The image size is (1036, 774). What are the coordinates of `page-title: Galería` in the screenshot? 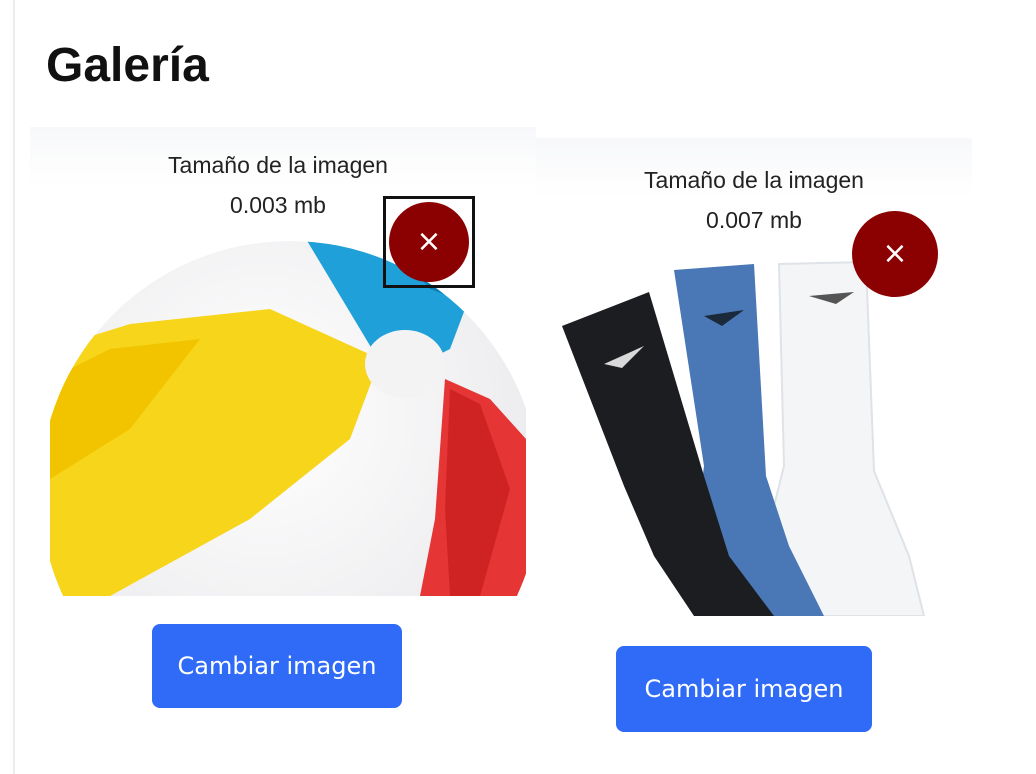 It's located at (127, 65).